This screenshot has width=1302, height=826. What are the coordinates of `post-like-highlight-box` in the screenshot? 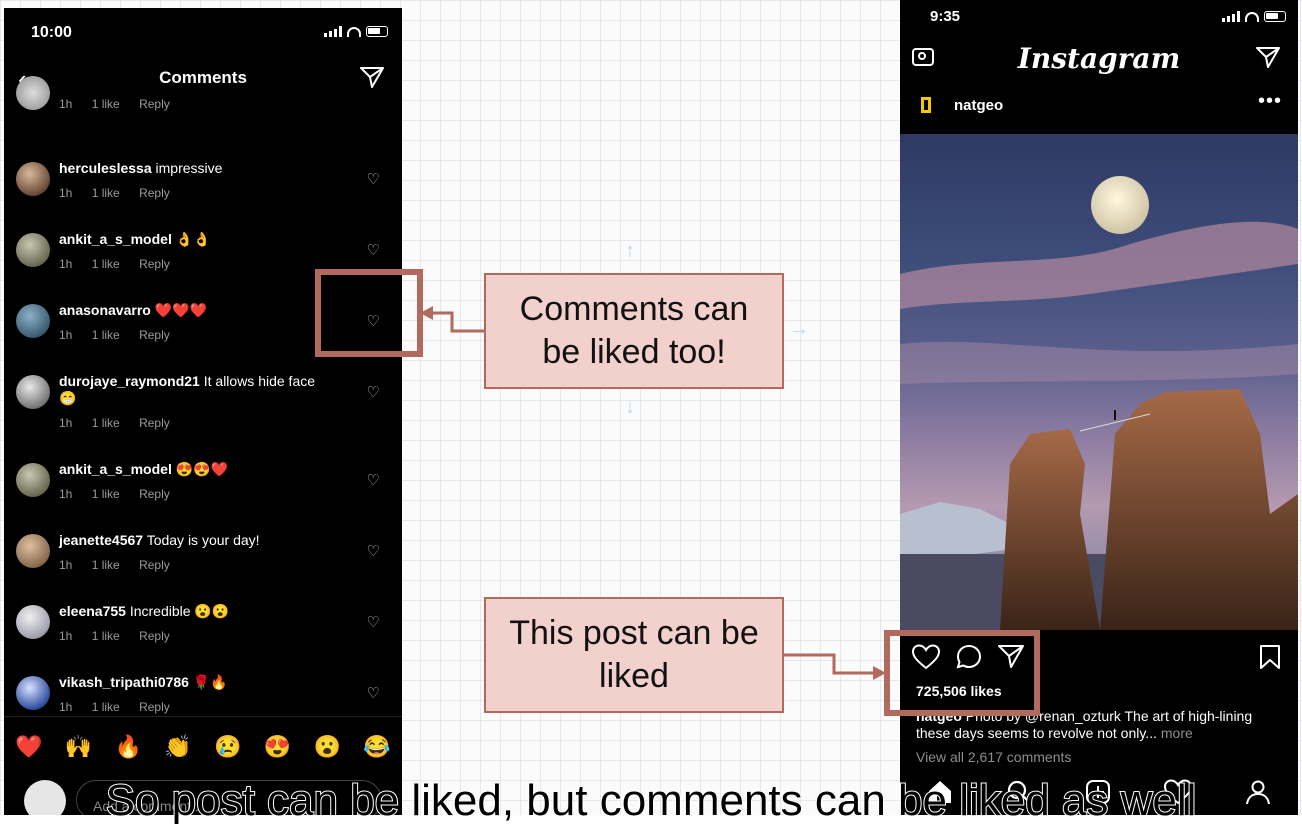 It's located at (962, 673).